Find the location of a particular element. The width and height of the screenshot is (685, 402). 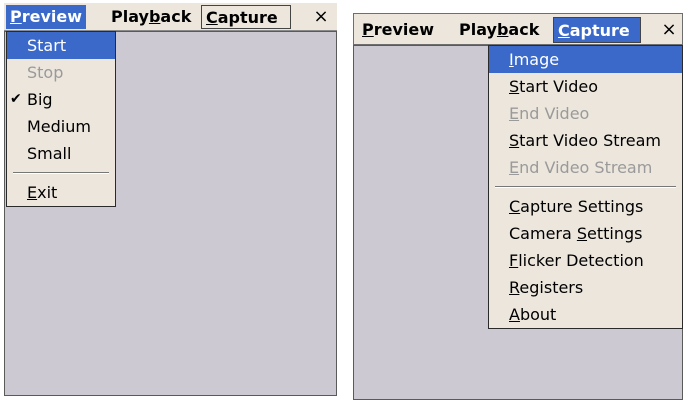

menu-item-capture-settings: Capture Settings is located at coordinates (585, 206).